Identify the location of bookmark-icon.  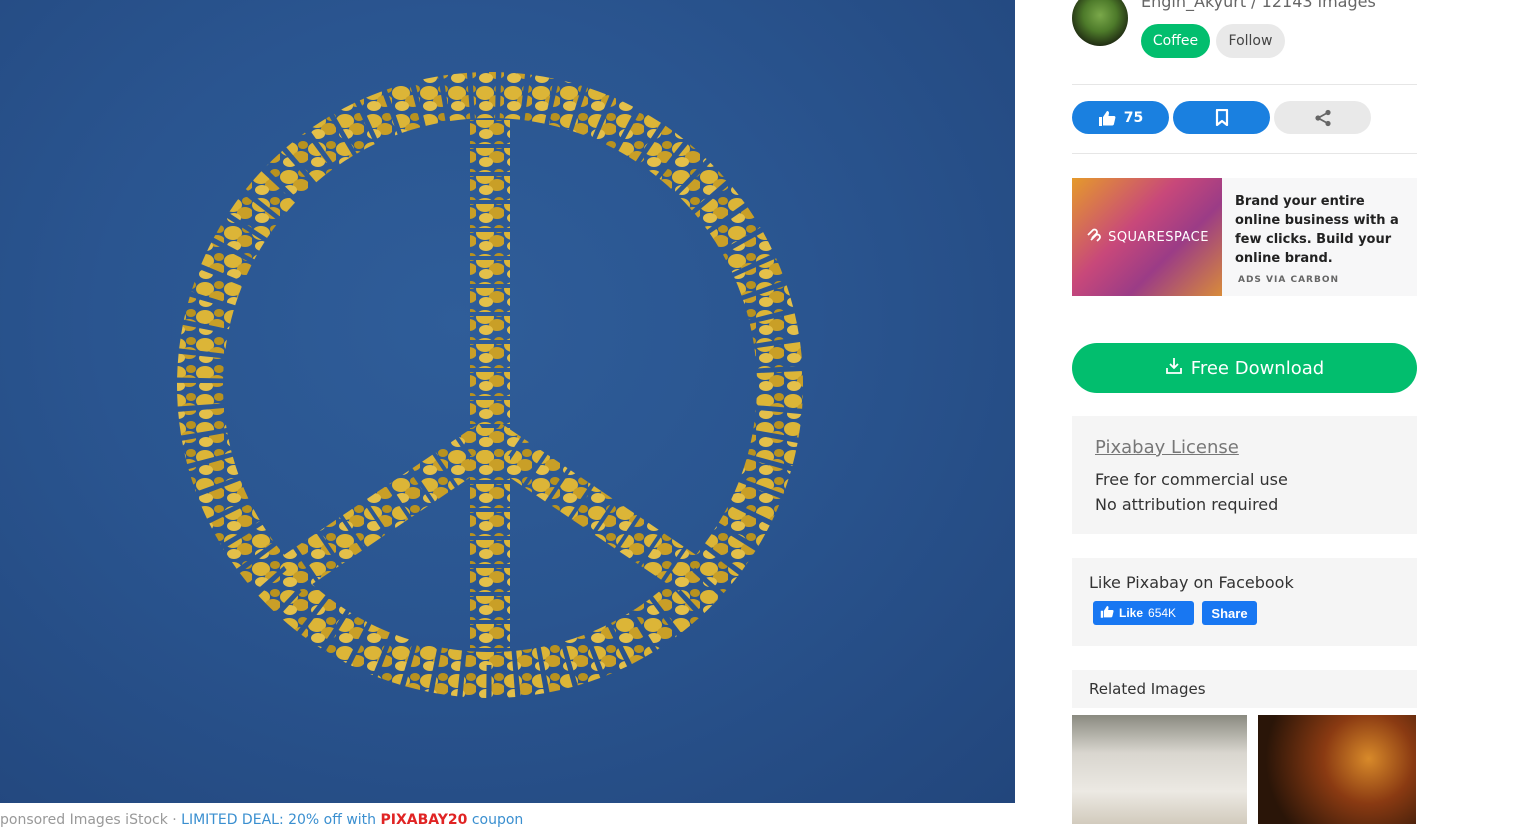
(1222, 117).